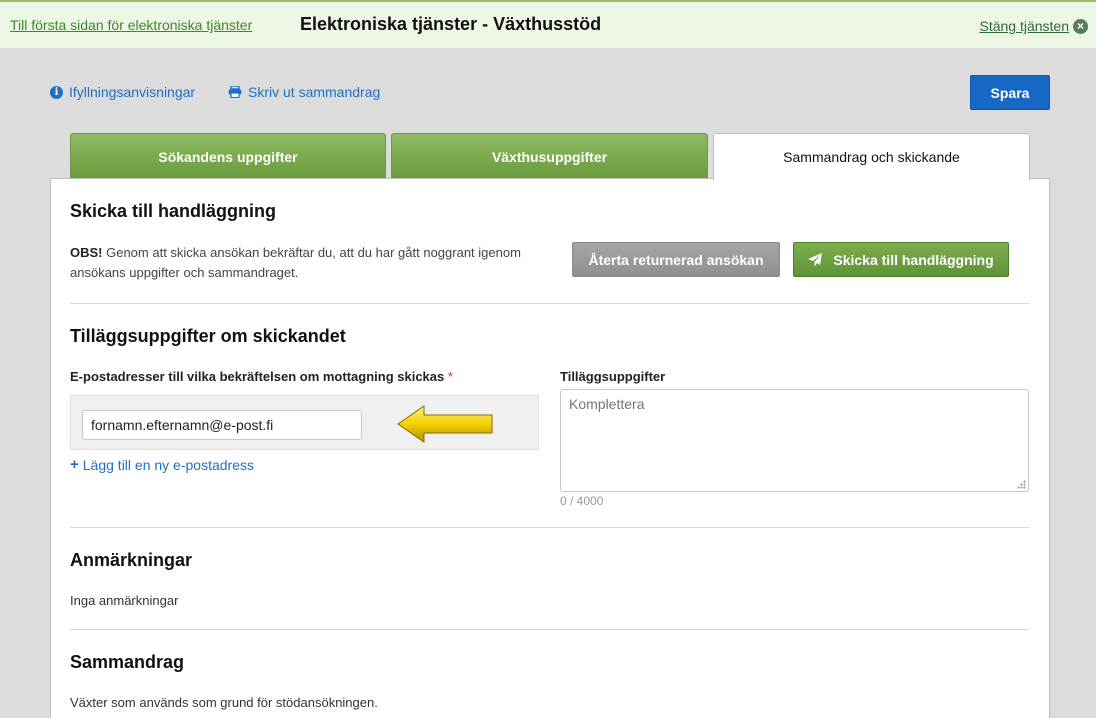  What do you see at coordinates (676, 259) in the screenshot?
I see `restore-application-button: Återta returnerad ansökan` at bounding box center [676, 259].